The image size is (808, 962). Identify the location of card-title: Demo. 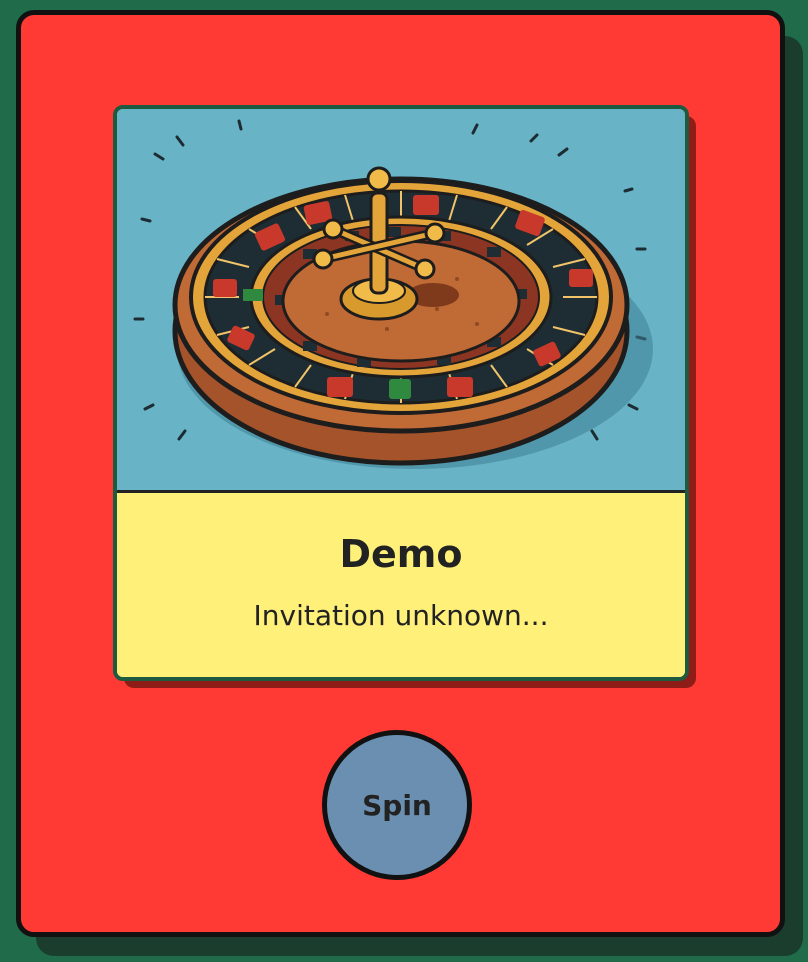
(401, 554).